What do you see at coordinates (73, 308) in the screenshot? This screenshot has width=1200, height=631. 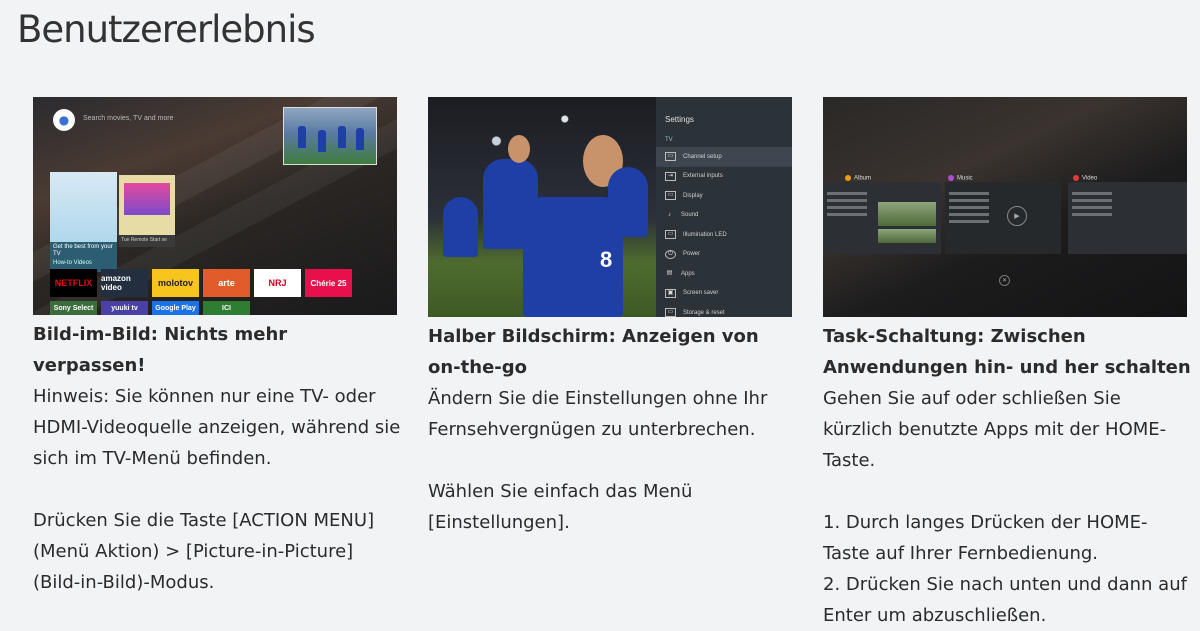 I see `app-tile: Sony Select` at bounding box center [73, 308].